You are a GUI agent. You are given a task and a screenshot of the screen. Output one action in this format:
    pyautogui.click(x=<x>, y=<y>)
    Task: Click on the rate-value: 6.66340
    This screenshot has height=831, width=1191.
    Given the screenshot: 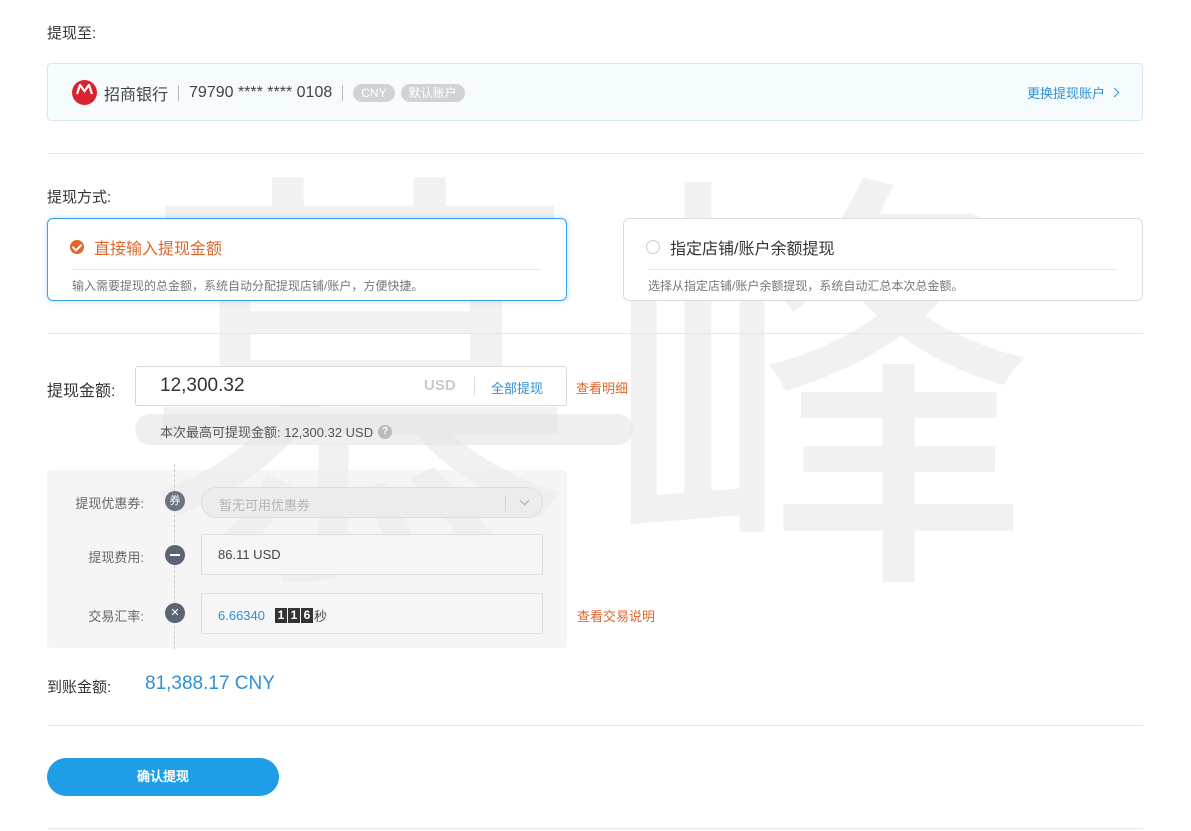 What is the action you would take?
    pyautogui.click(x=241, y=615)
    